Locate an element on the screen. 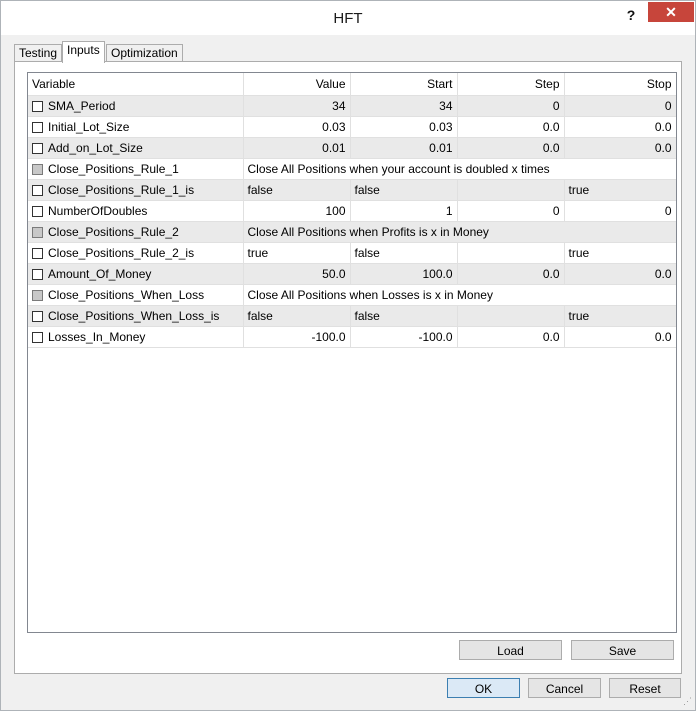 This screenshot has width=696, height=711. variable-cell: Close_Positions_Rule_1 is located at coordinates (136, 169).